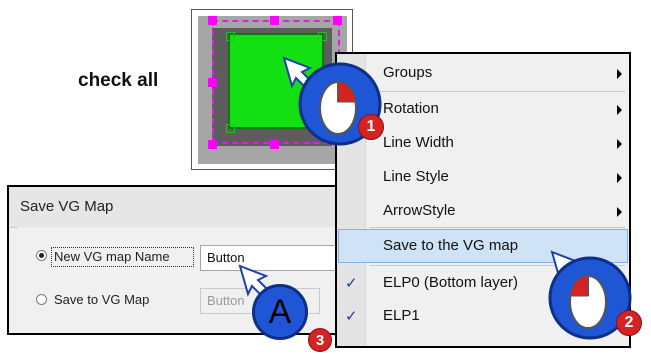 This screenshot has width=651, height=354. What do you see at coordinates (629, 323) in the screenshot?
I see `step-2-badge: 2` at bounding box center [629, 323].